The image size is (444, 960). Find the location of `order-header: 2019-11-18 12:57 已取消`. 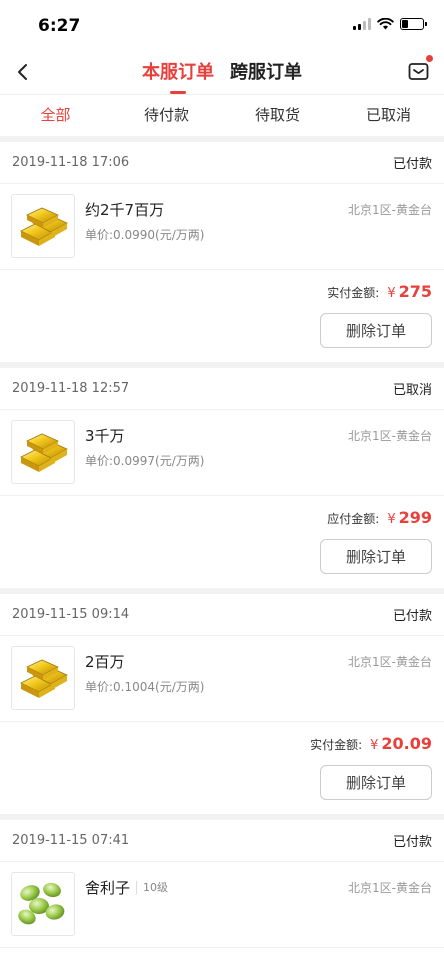

order-header: 2019-11-18 12:57 已取消 is located at coordinates (222, 389).